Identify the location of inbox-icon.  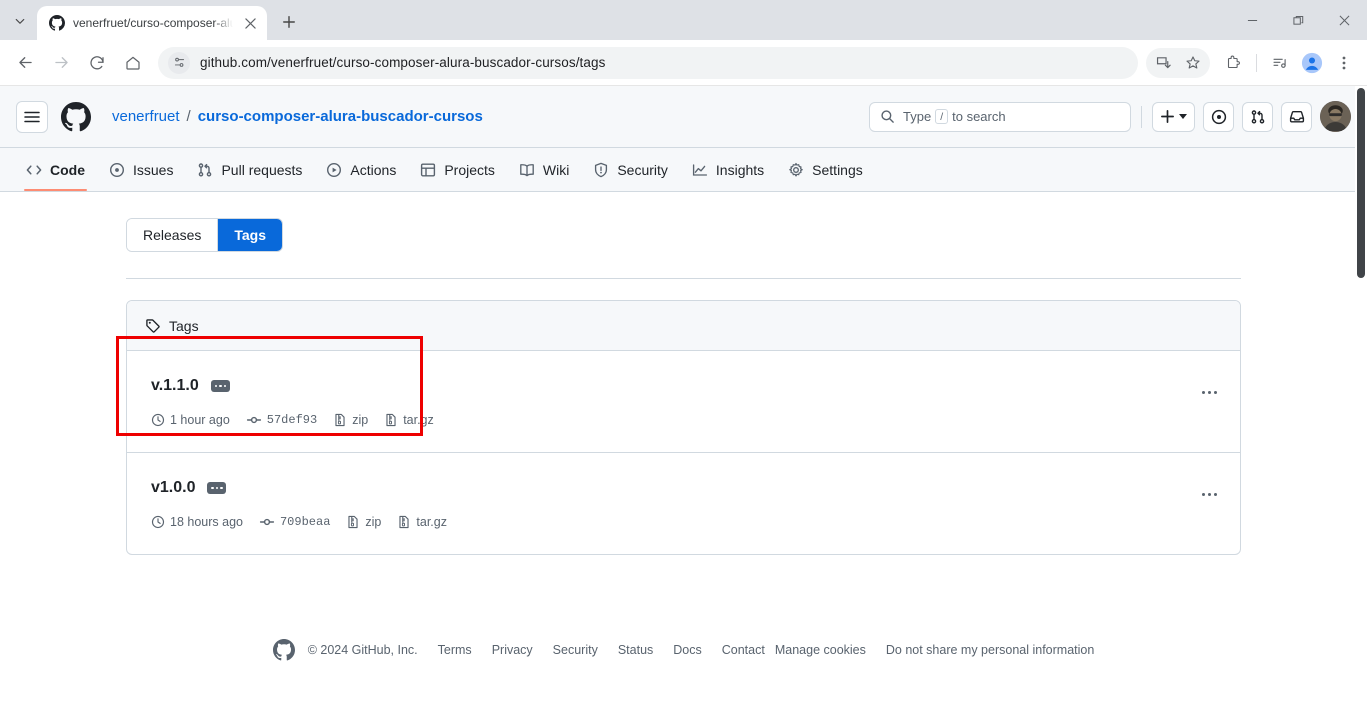
(1296, 116).